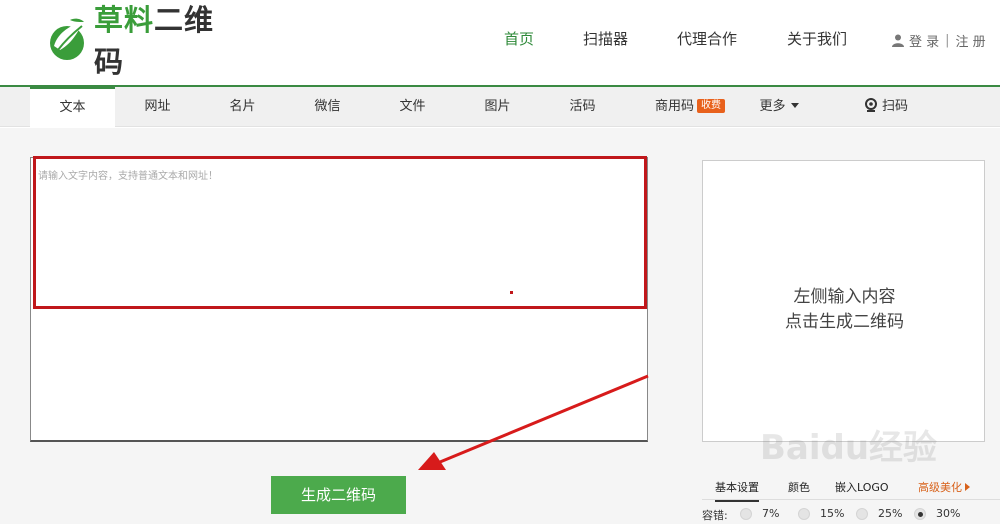 This screenshot has width=1000, height=524. Describe the element at coordinates (779, 107) in the screenshot. I see `tab-more: 更多` at that location.